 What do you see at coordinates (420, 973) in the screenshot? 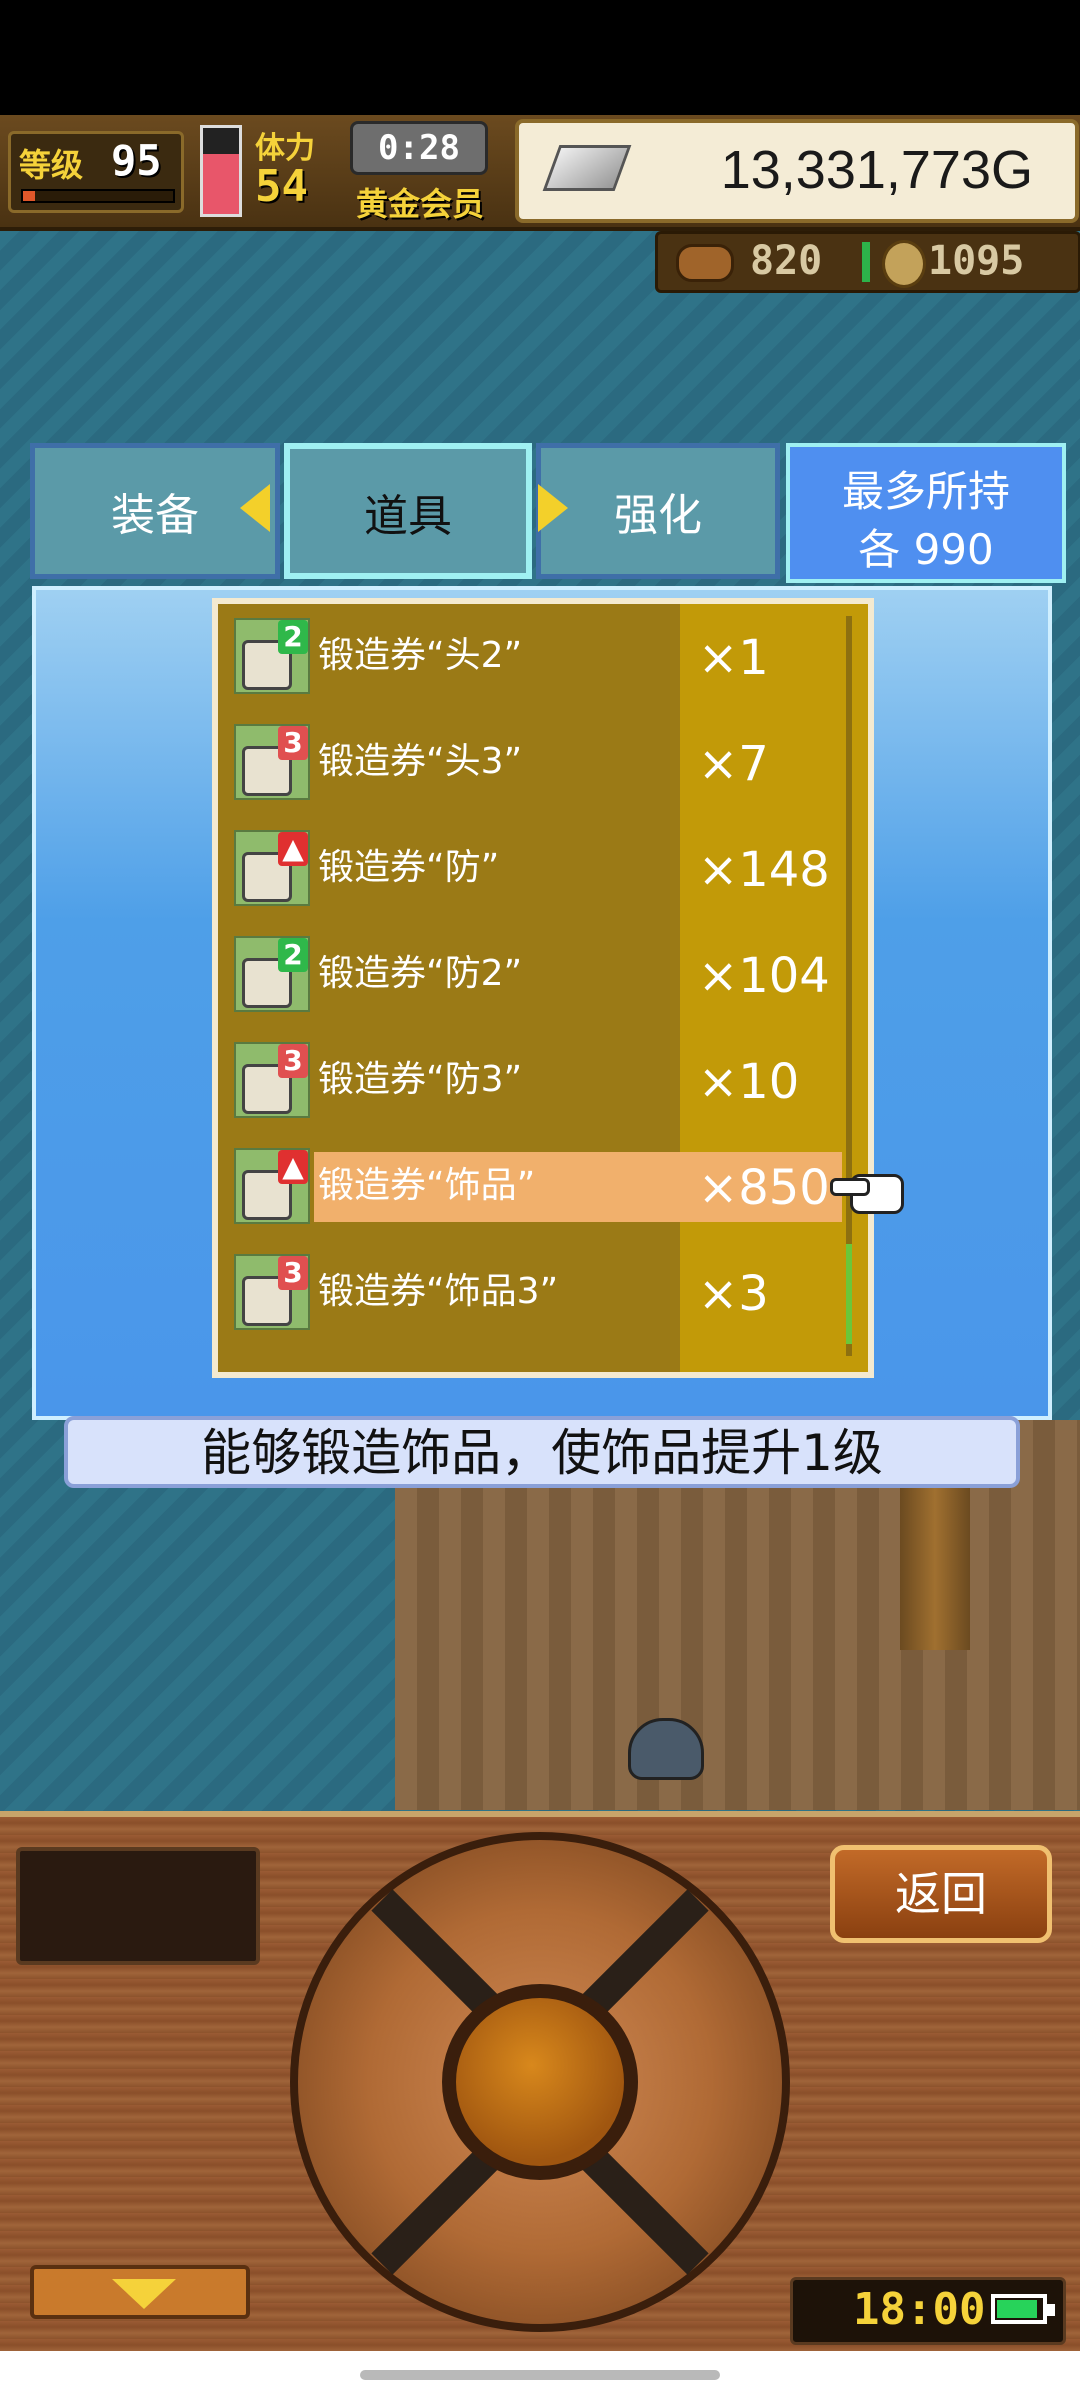
I see `item-name: 锻造券“防2”` at bounding box center [420, 973].